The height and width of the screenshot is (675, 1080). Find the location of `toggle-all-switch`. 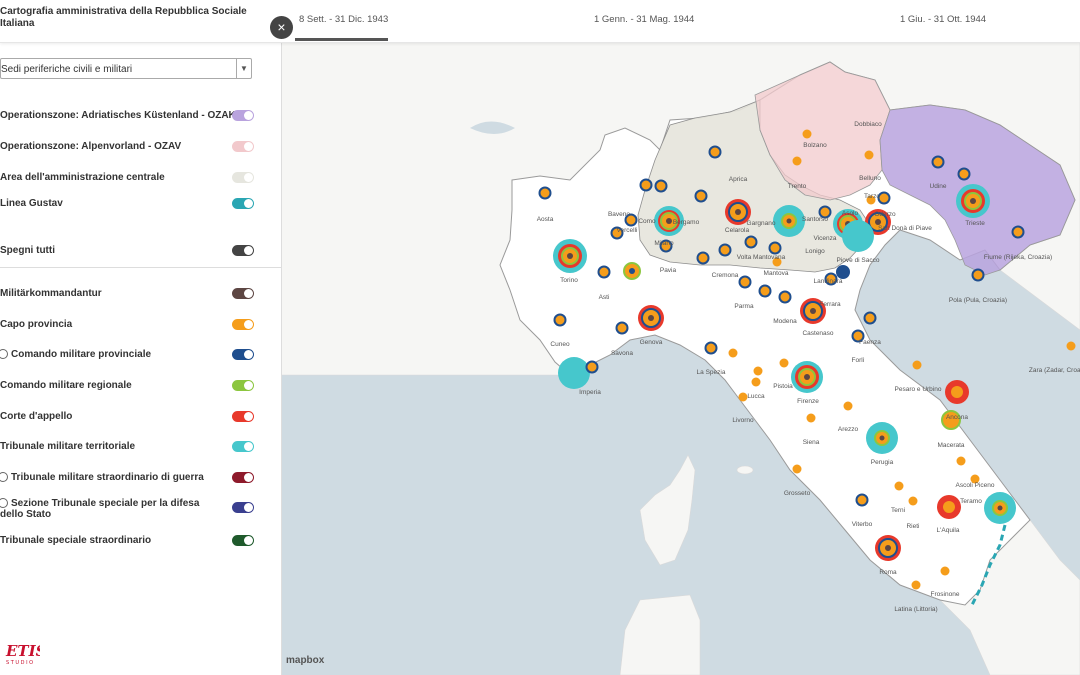

toggle-all-switch is located at coordinates (243, 250).